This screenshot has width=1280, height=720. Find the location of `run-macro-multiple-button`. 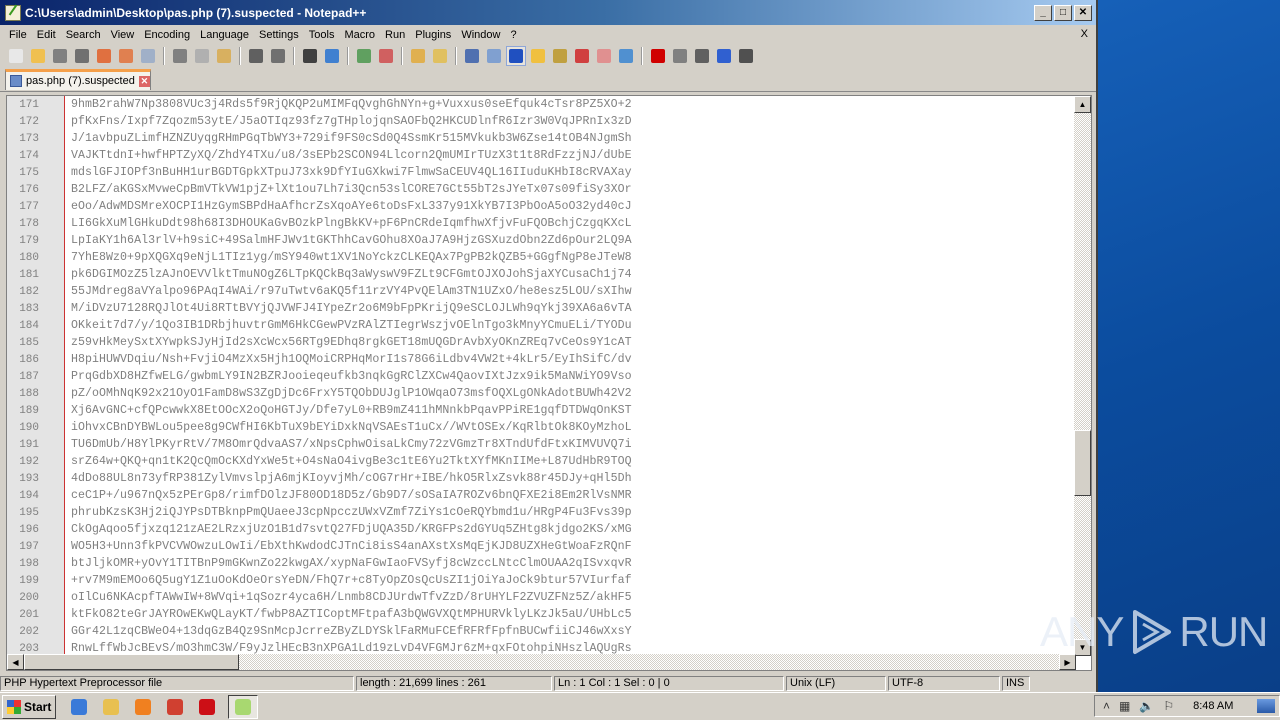

run-macro-multiple-button is located at coordinates (724, 56).